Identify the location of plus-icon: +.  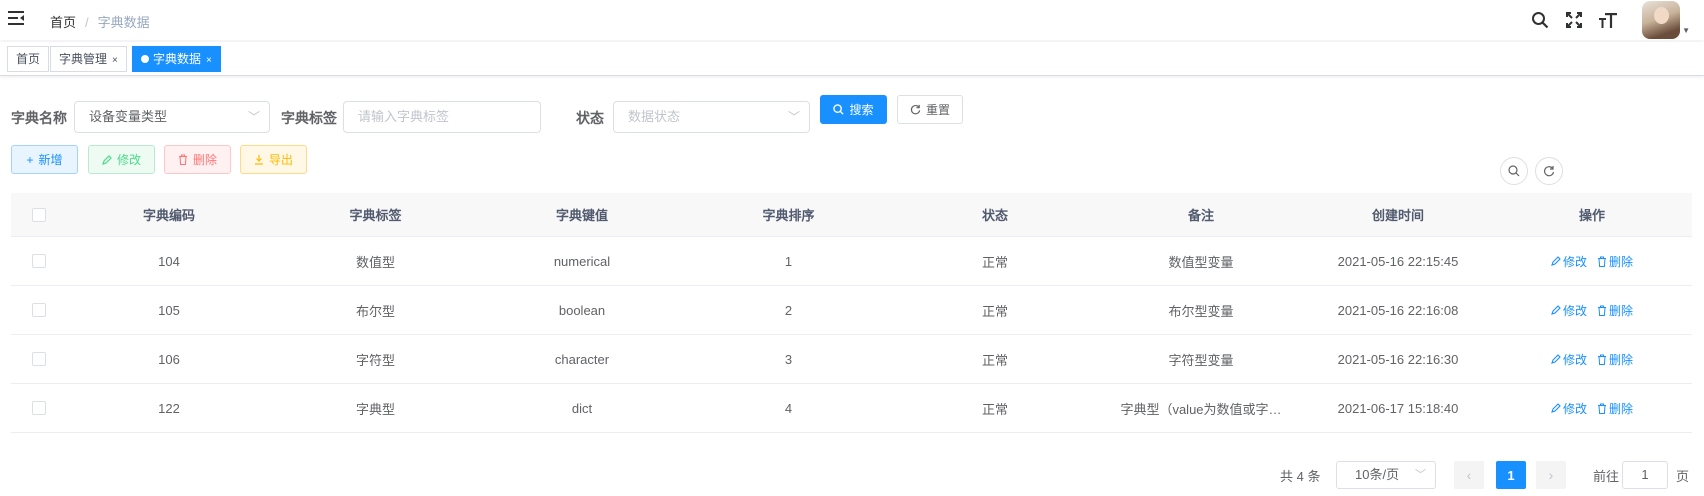
(30, 159).